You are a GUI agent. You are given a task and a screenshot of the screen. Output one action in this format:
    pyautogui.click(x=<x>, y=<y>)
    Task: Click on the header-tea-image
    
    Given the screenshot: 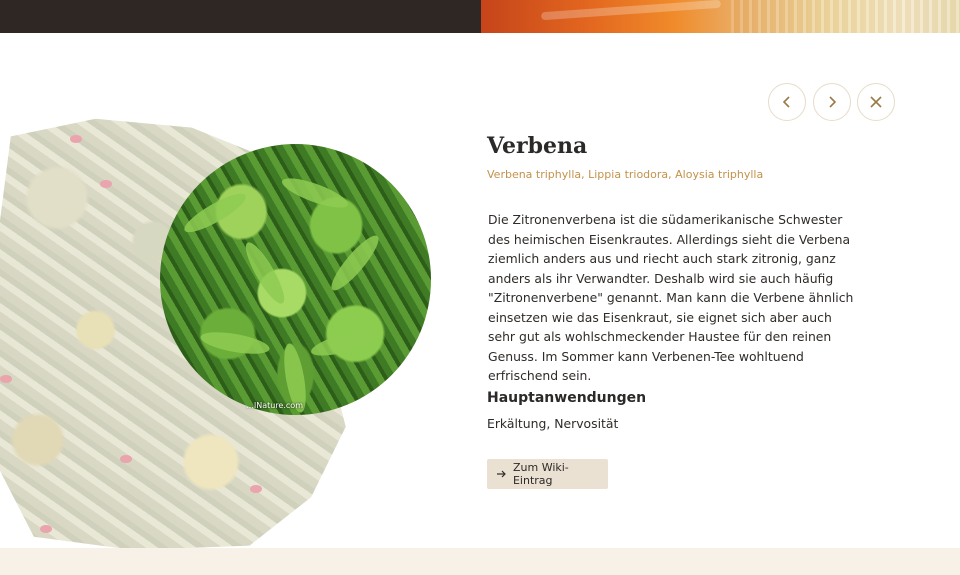 What is the action you would take?
    pyautogui.click(x=720, y=16)
    